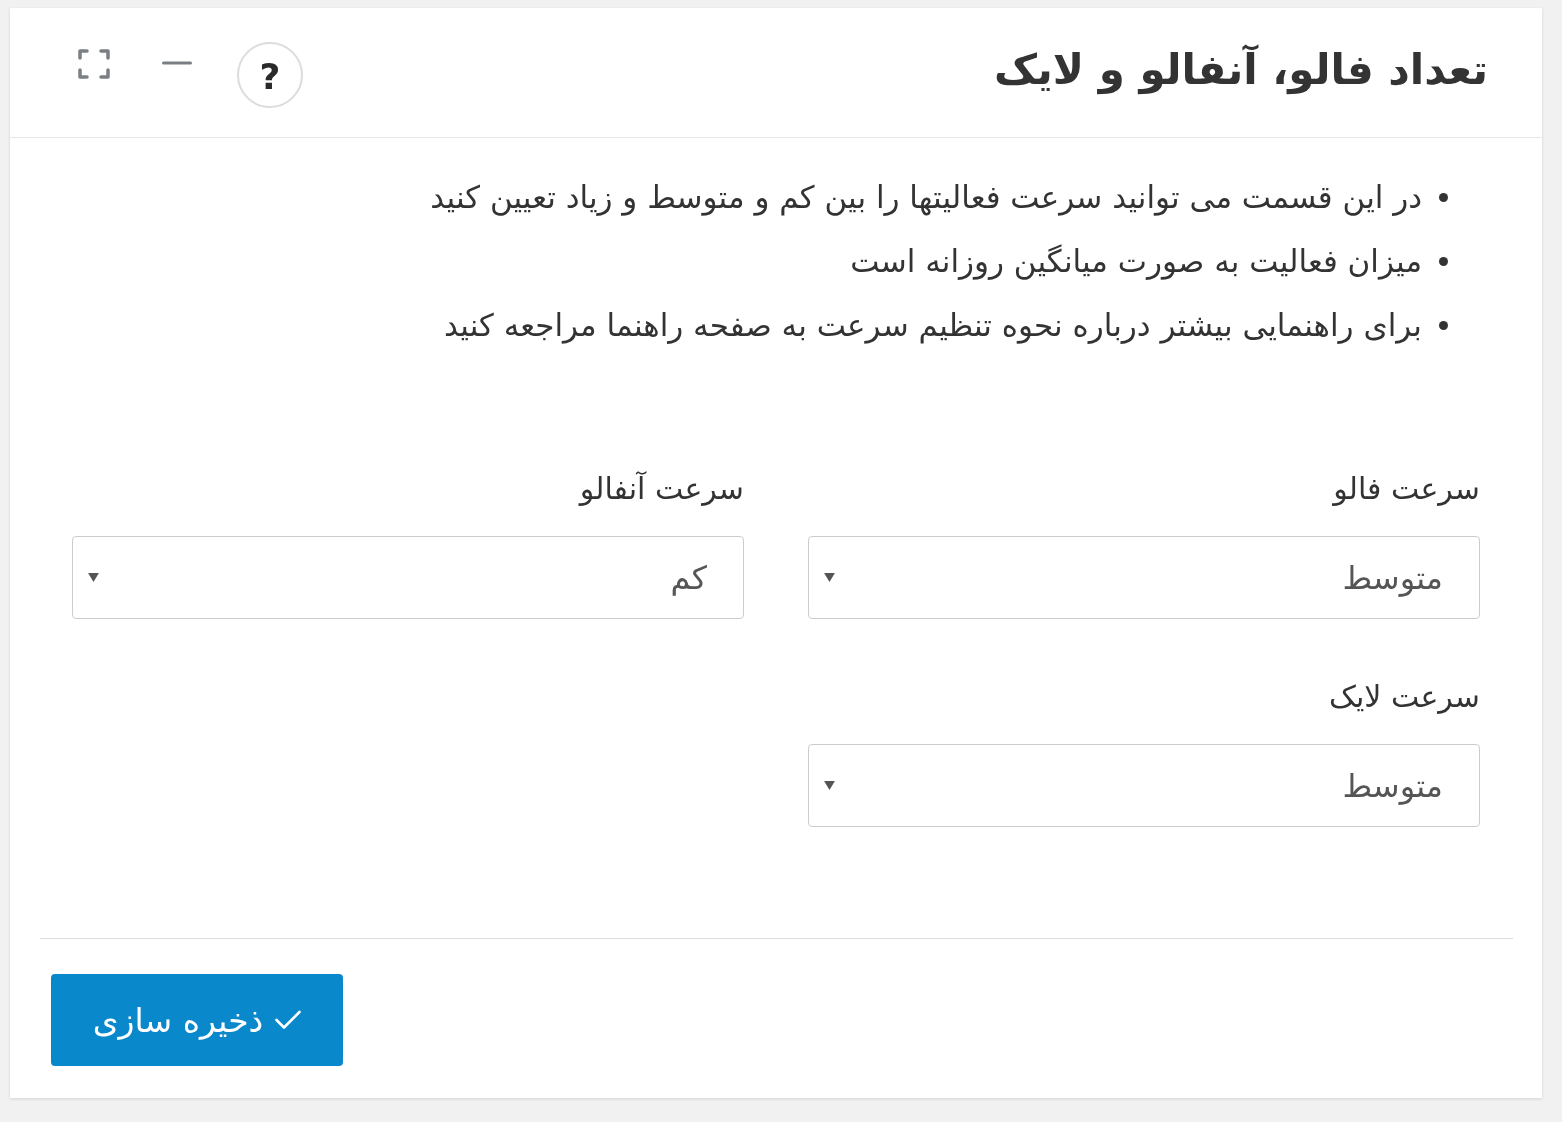 This screenshot has height=1122, width=1562. What do you see at coordinates (94, 64) in the screenshot?
I see `fullscreen-icon` at bounding box center [94, 64].